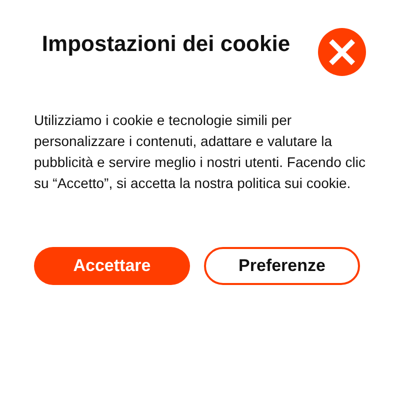  I want to click on preferences-button: Preferenze, so click(282, 266).